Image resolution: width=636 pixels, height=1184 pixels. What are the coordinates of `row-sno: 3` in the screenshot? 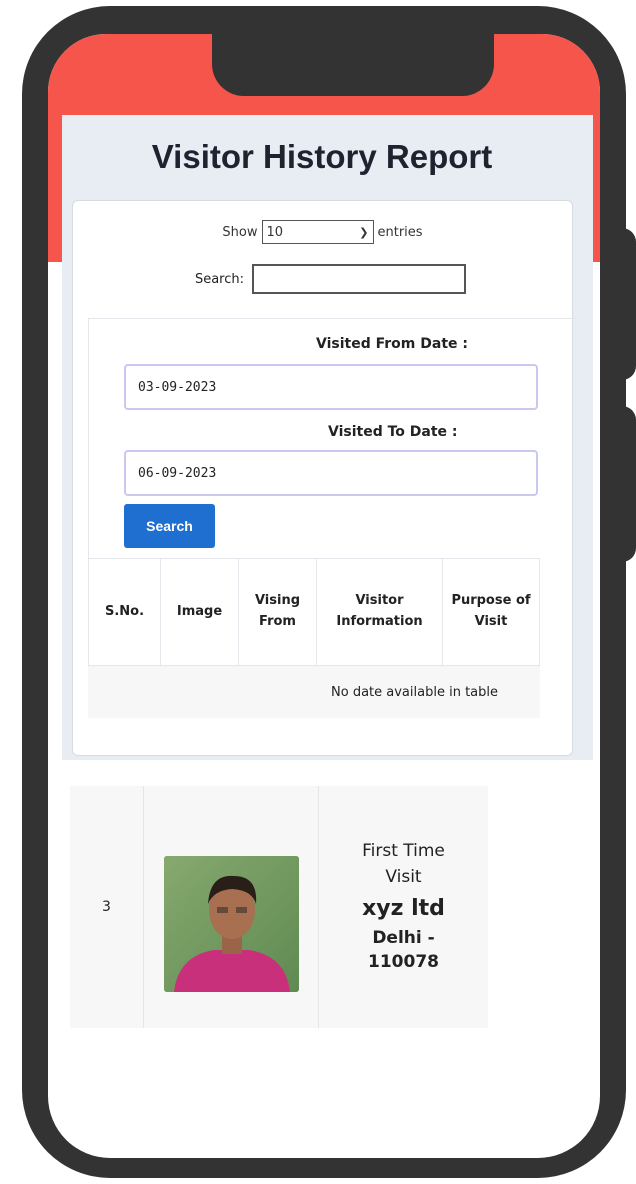 It's located at (107, 907).